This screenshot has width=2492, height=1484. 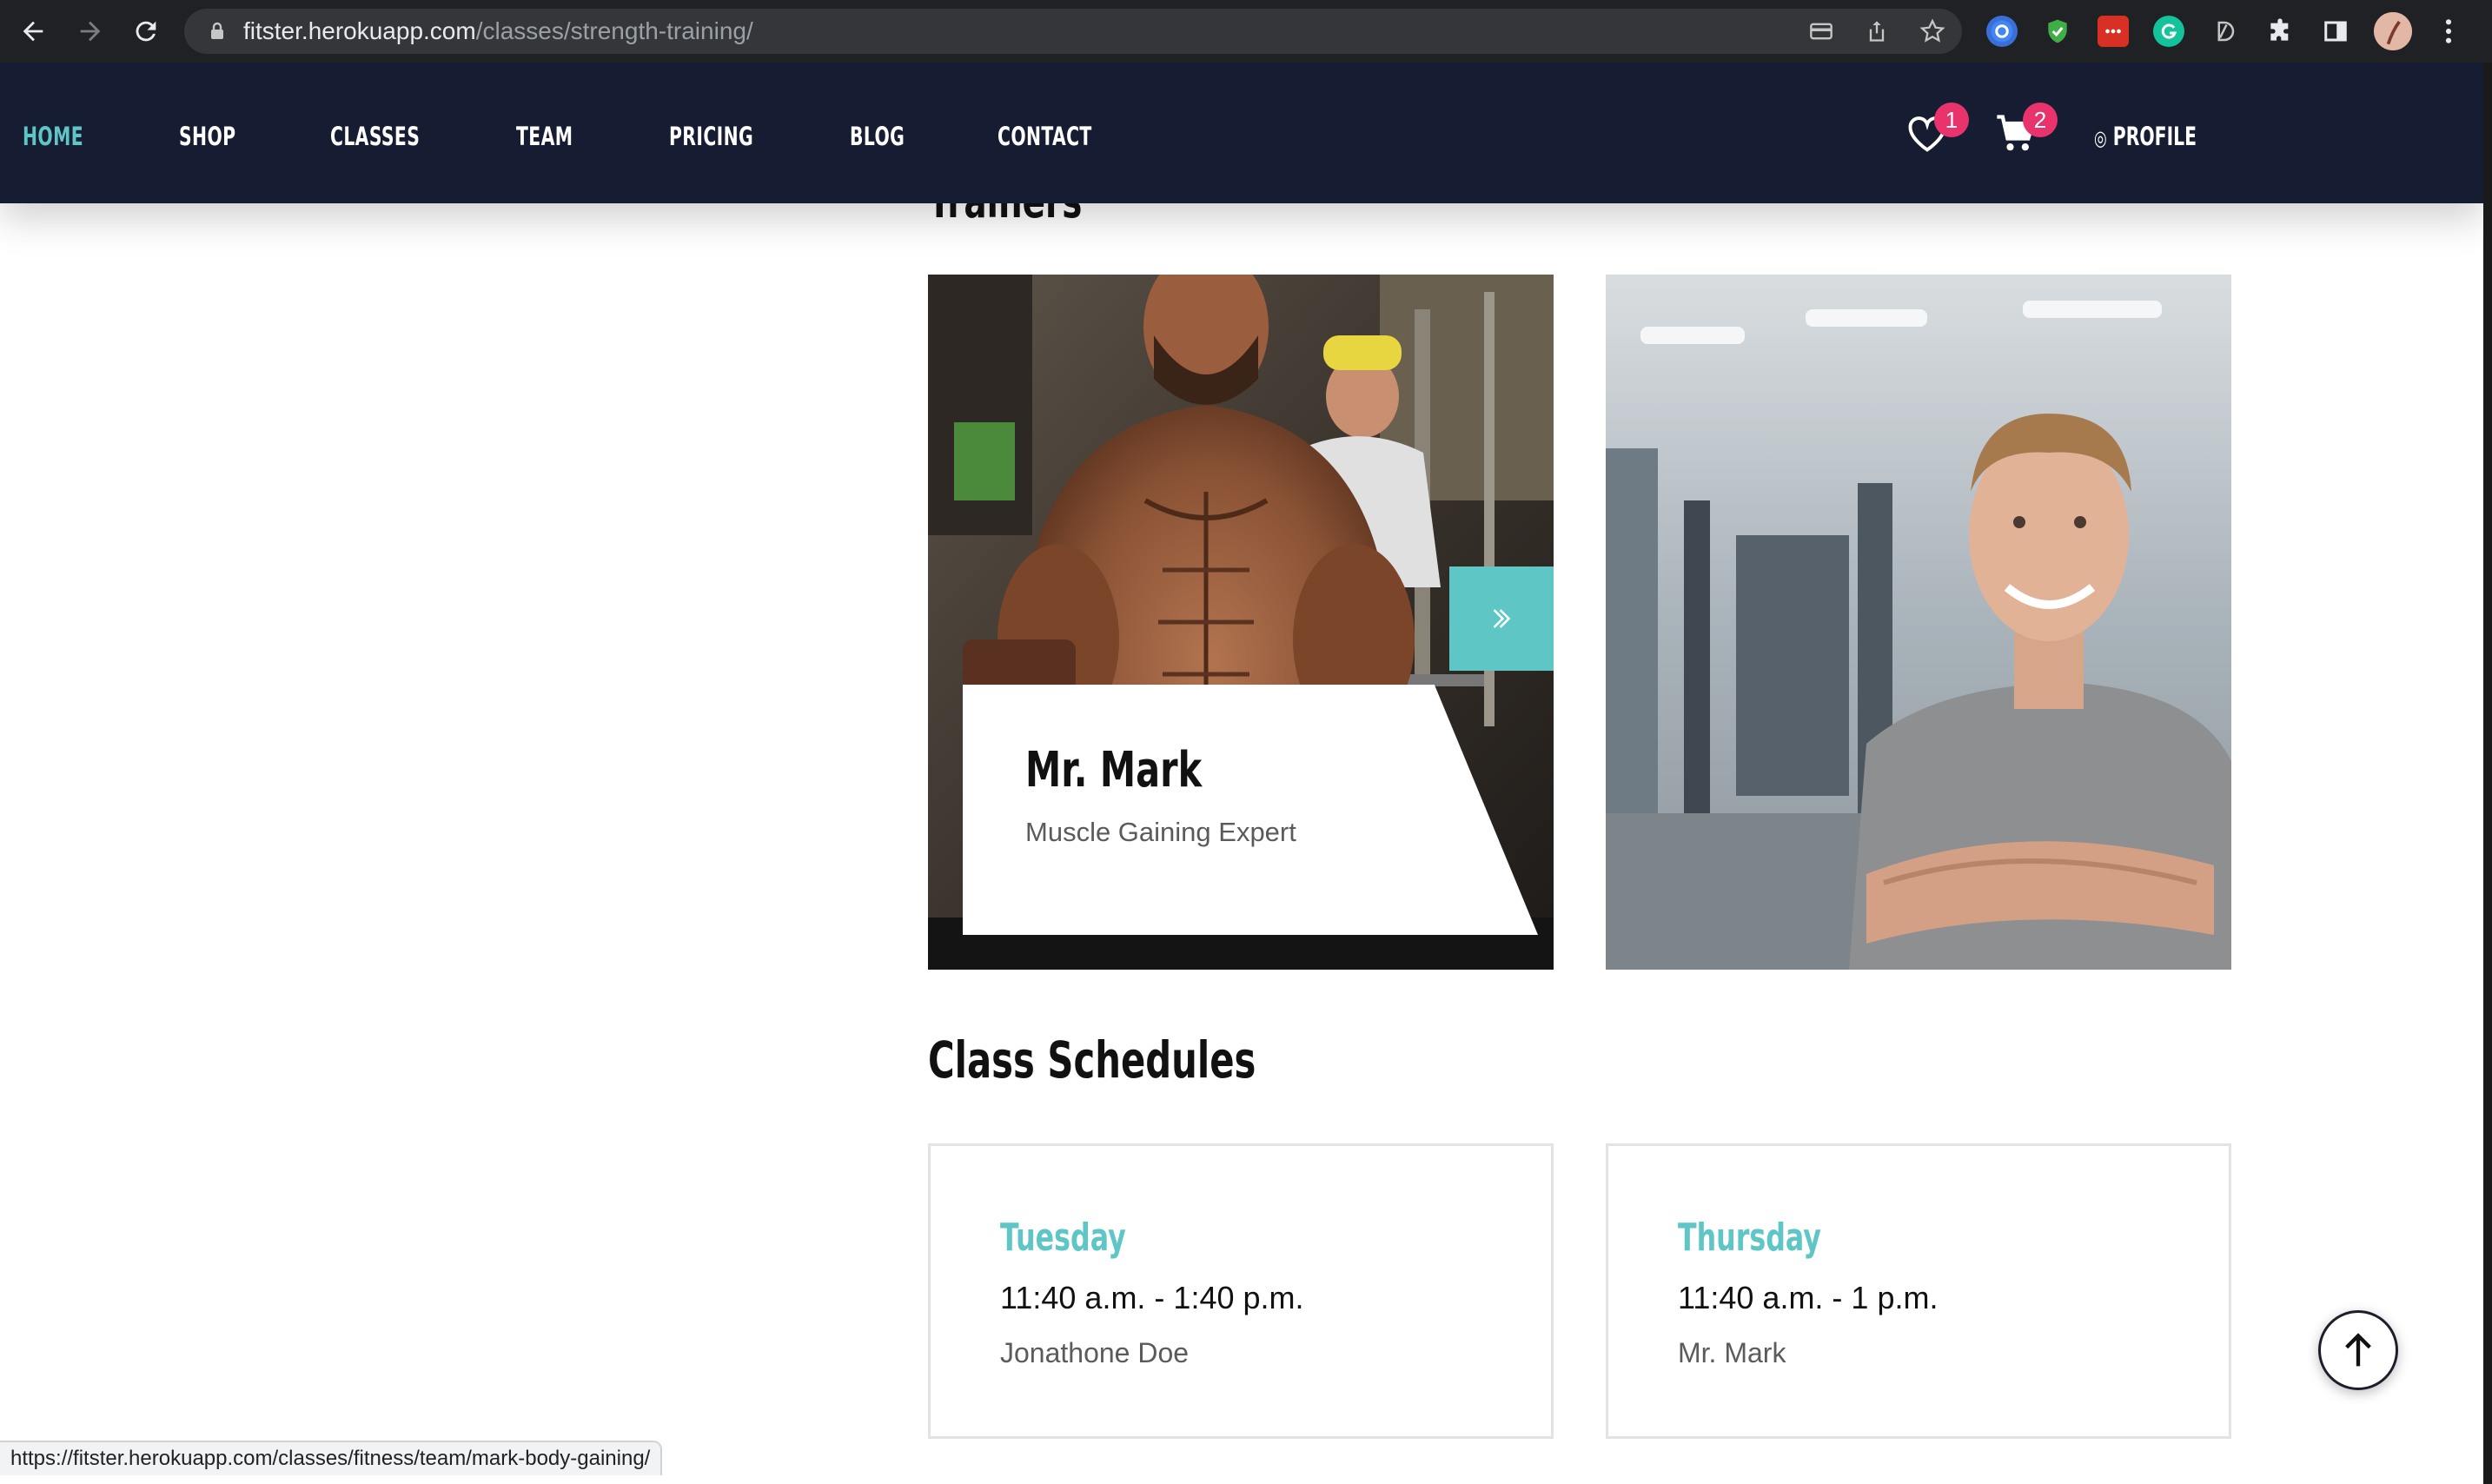 I want to click on extension-privacy-icon, so click(x=2002, y=31).